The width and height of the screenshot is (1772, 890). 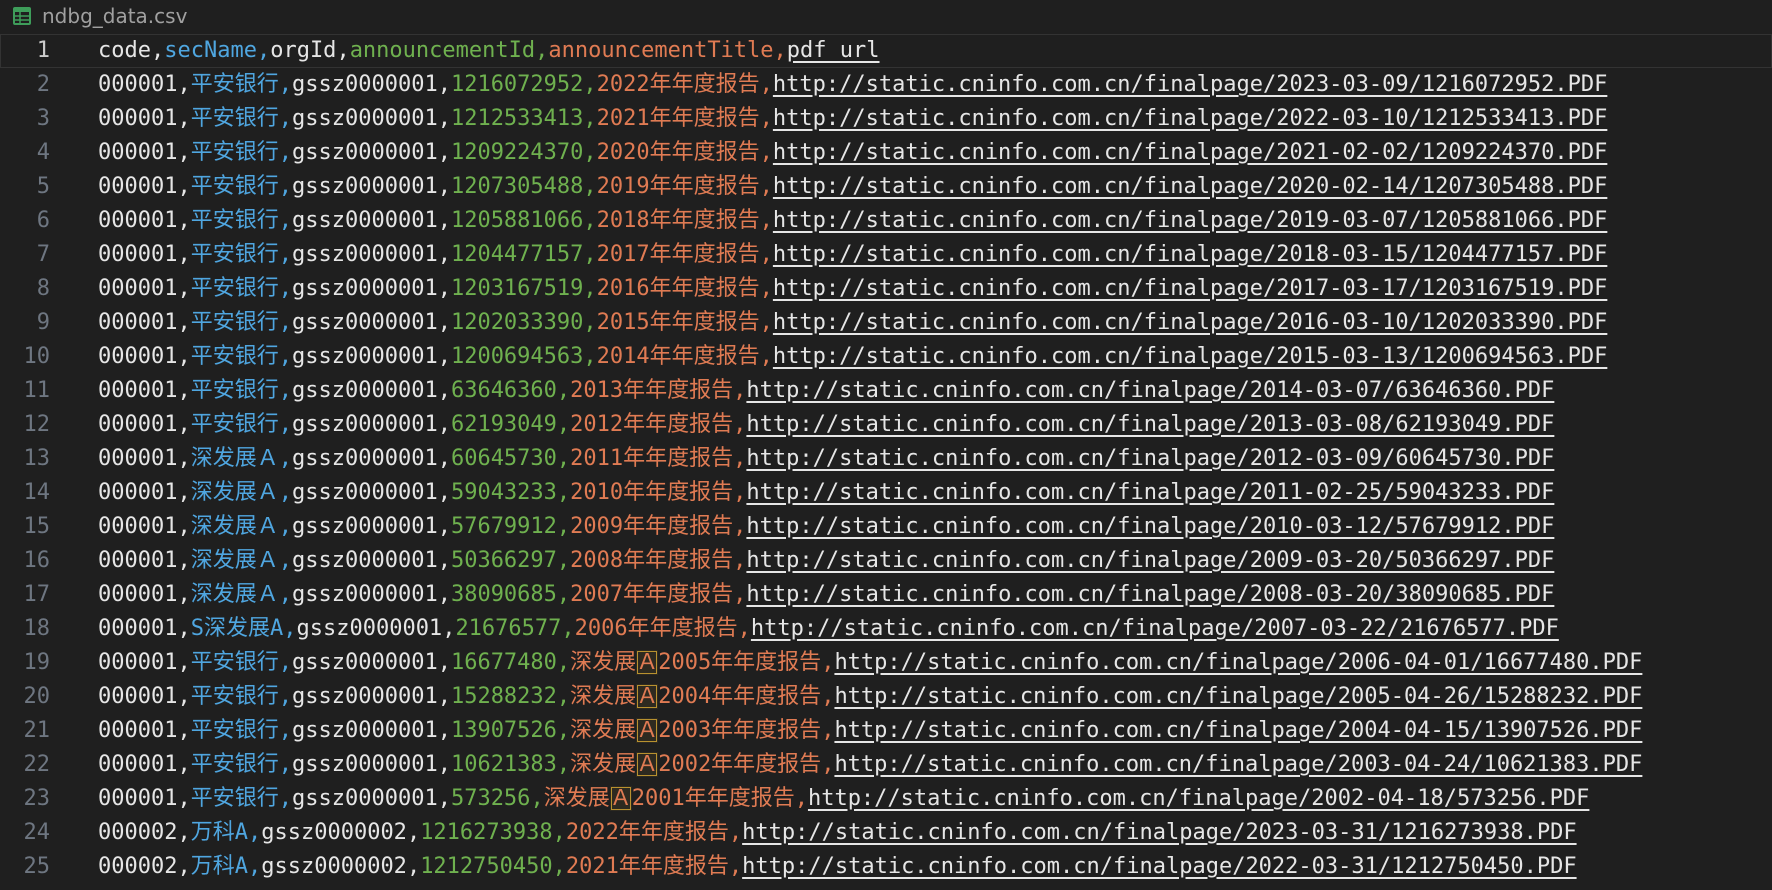 What do you see at coordinates (138, 662) in the screenshot?
I see `code-cell: 000001` at bounding box center [138, 662].